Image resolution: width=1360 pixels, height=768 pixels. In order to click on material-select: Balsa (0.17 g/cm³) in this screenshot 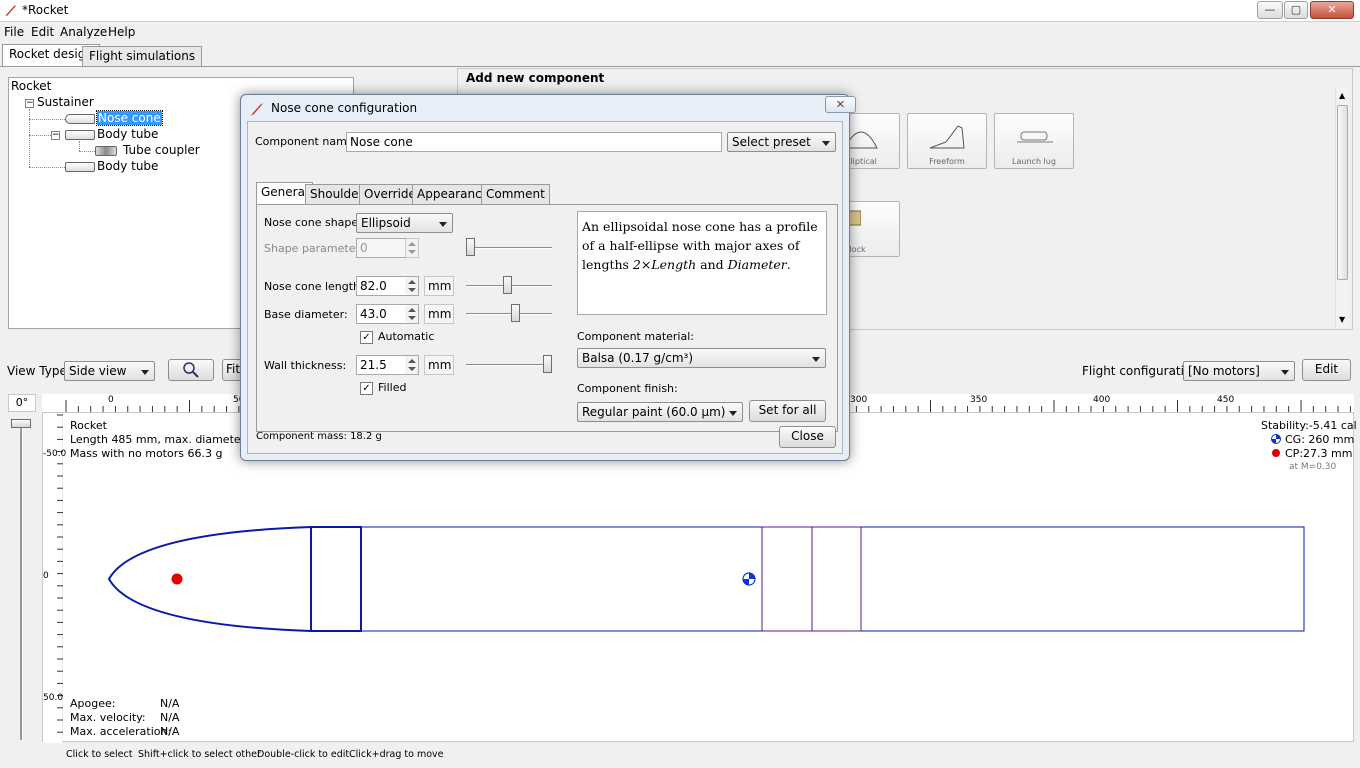, I will do `click(701, 358)`.